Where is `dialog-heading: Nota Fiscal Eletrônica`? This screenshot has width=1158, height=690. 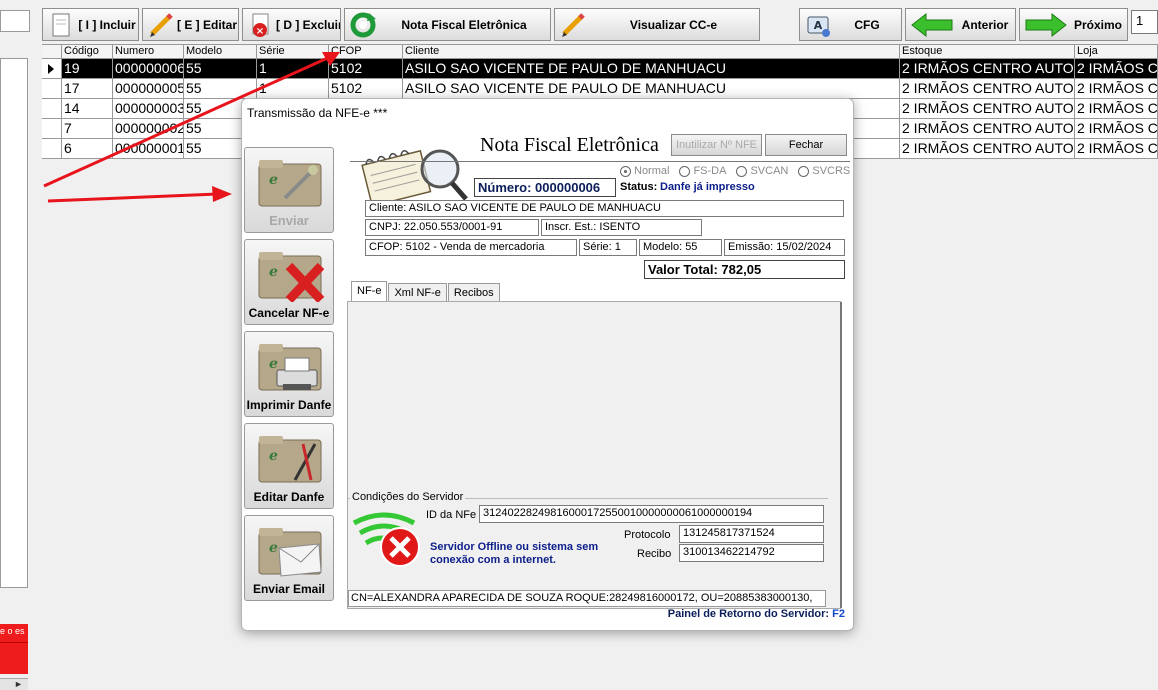 dialog-heading: Nota Fiscal Eletrônica is located at coordinates (569, 145).